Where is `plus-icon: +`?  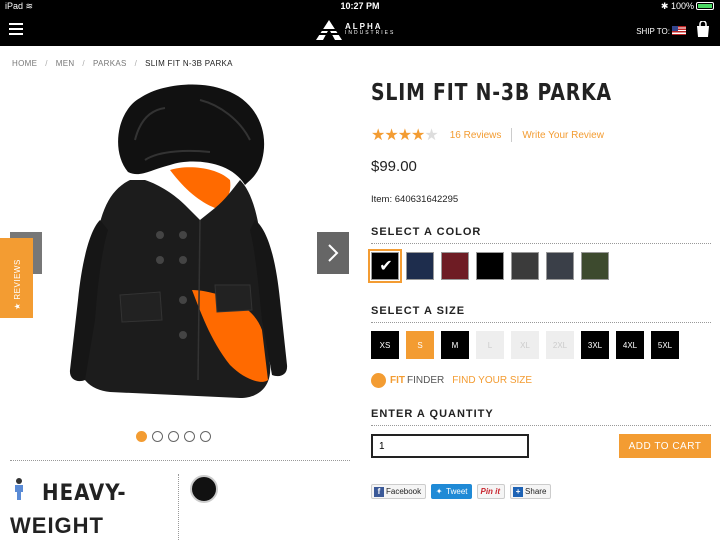 plus-icon: + is located at coordinates (518, 491).